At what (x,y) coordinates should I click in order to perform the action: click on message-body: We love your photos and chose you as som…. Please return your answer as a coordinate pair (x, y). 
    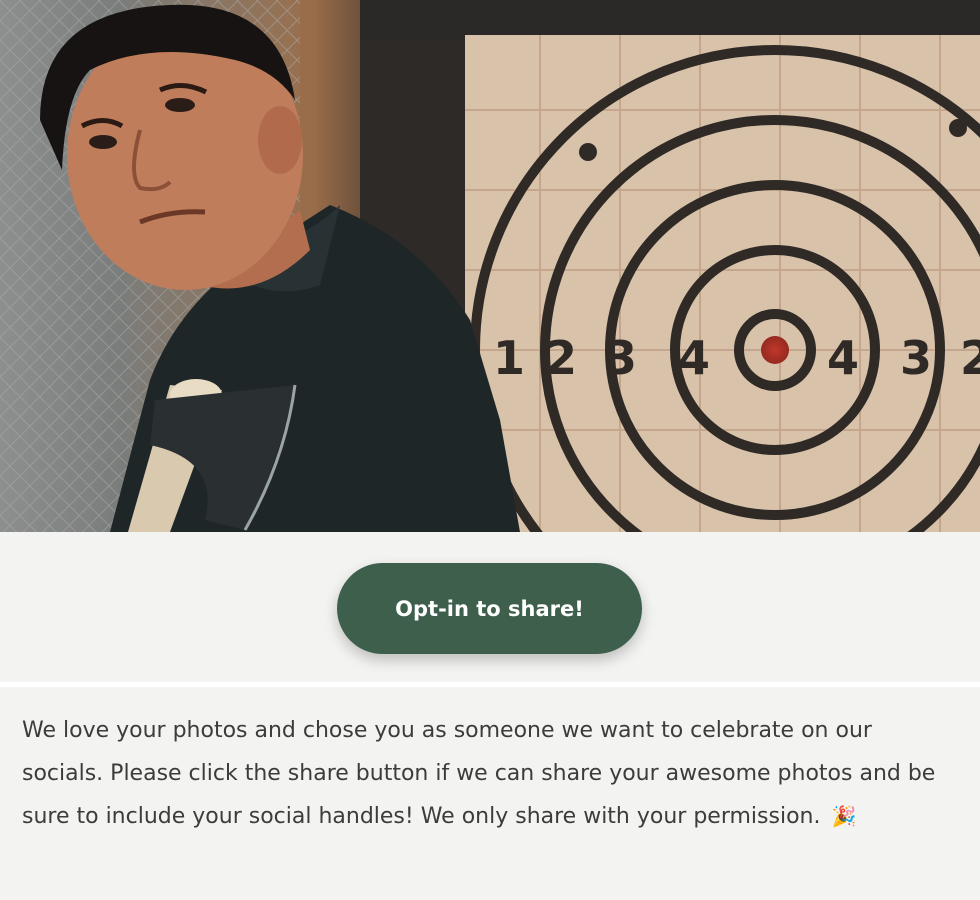
    Looking at the image, I should click on (479, 773).